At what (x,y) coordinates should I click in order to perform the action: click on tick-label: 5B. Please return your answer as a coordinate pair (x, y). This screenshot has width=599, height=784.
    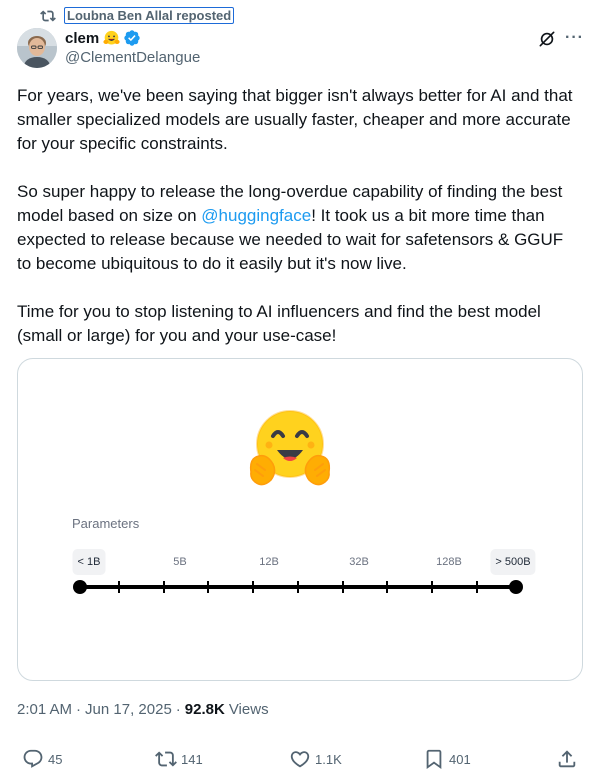
    Looking at the image, I should click on (180, 562).